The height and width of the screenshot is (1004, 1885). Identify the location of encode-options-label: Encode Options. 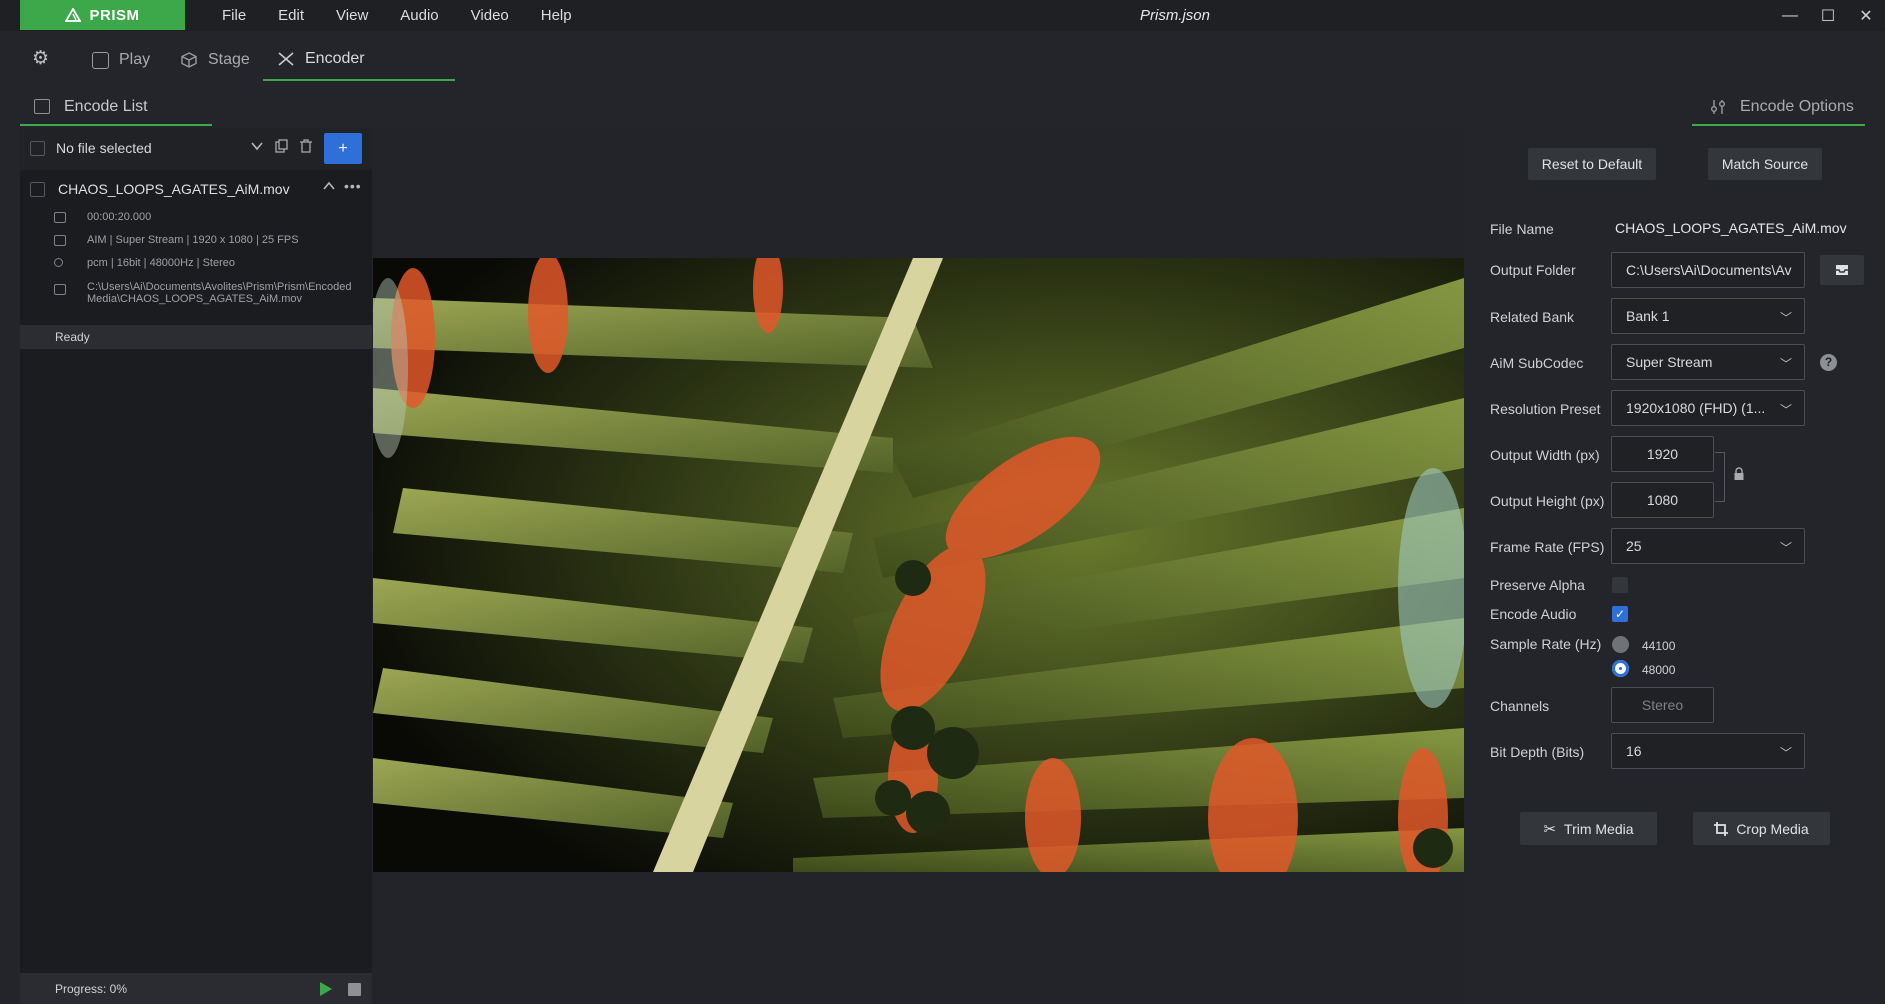
(1797, 106).